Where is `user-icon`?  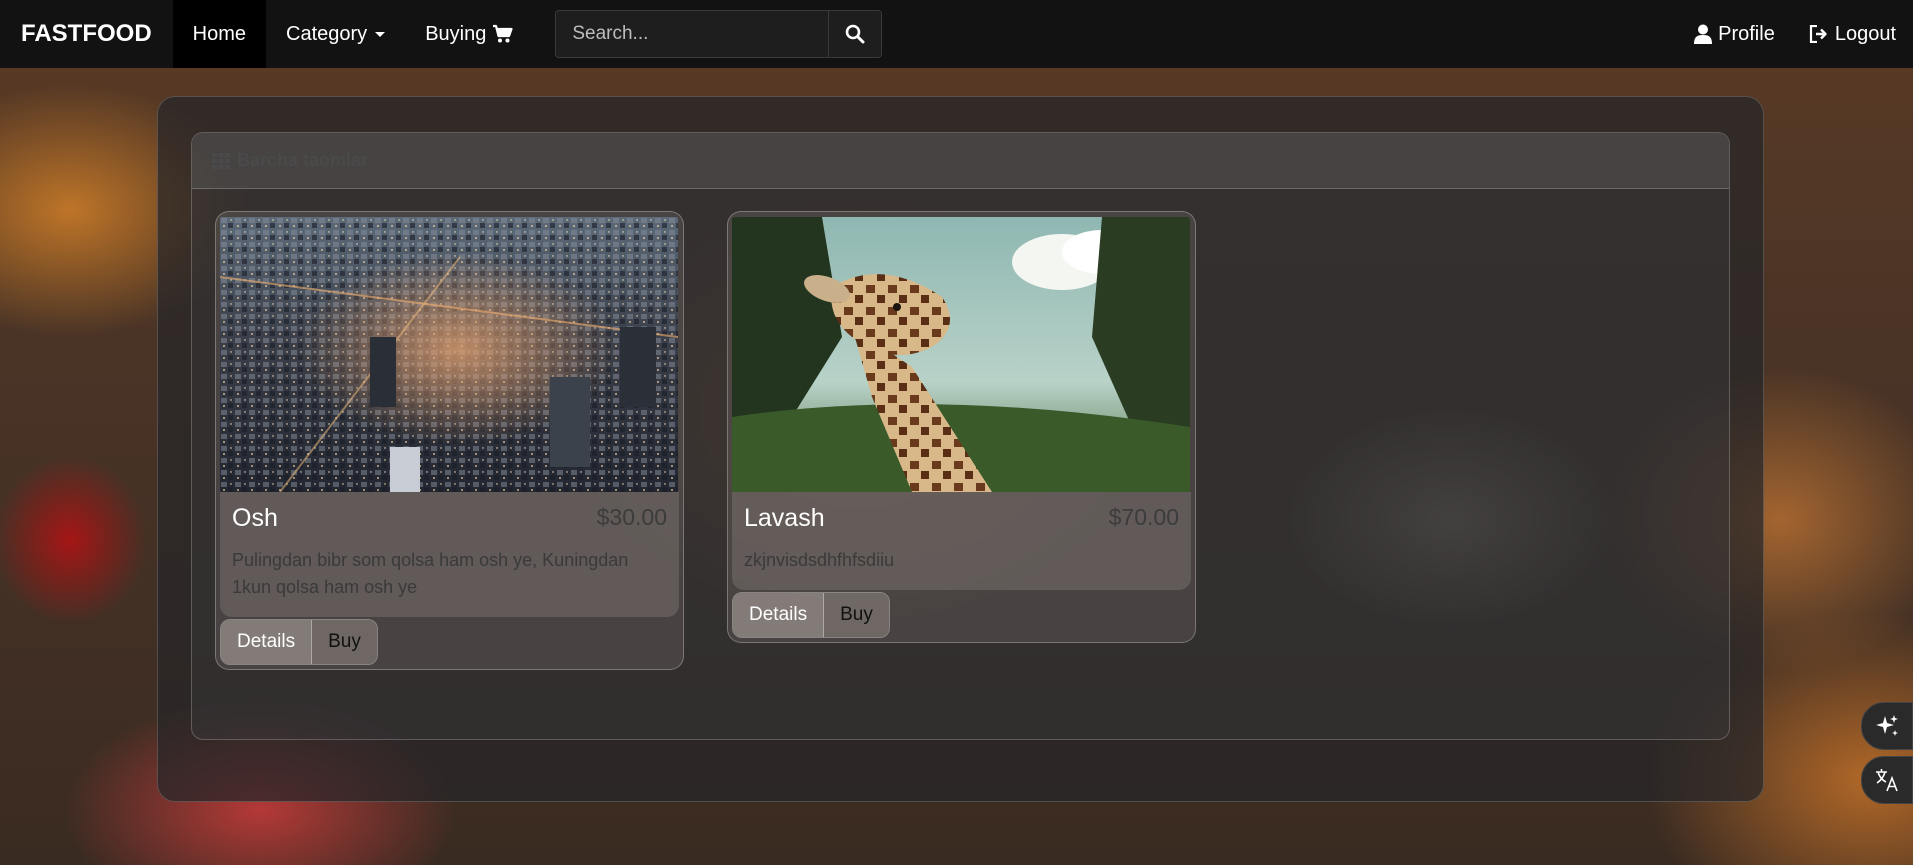 user-icon is located at coordinates (1703, 34).